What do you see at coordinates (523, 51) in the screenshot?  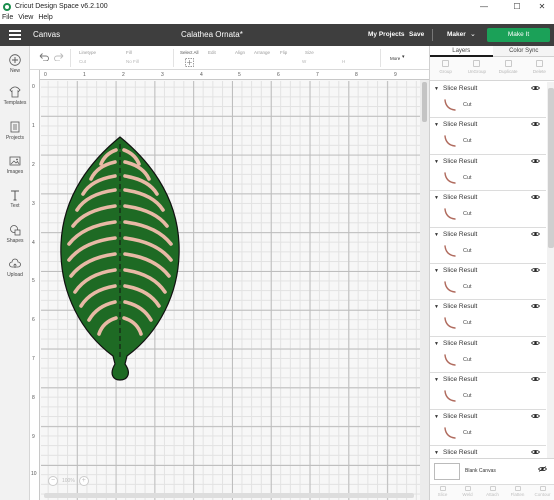 I see `tab-color-sync: Color Sync` at bounding box center [523, 51].